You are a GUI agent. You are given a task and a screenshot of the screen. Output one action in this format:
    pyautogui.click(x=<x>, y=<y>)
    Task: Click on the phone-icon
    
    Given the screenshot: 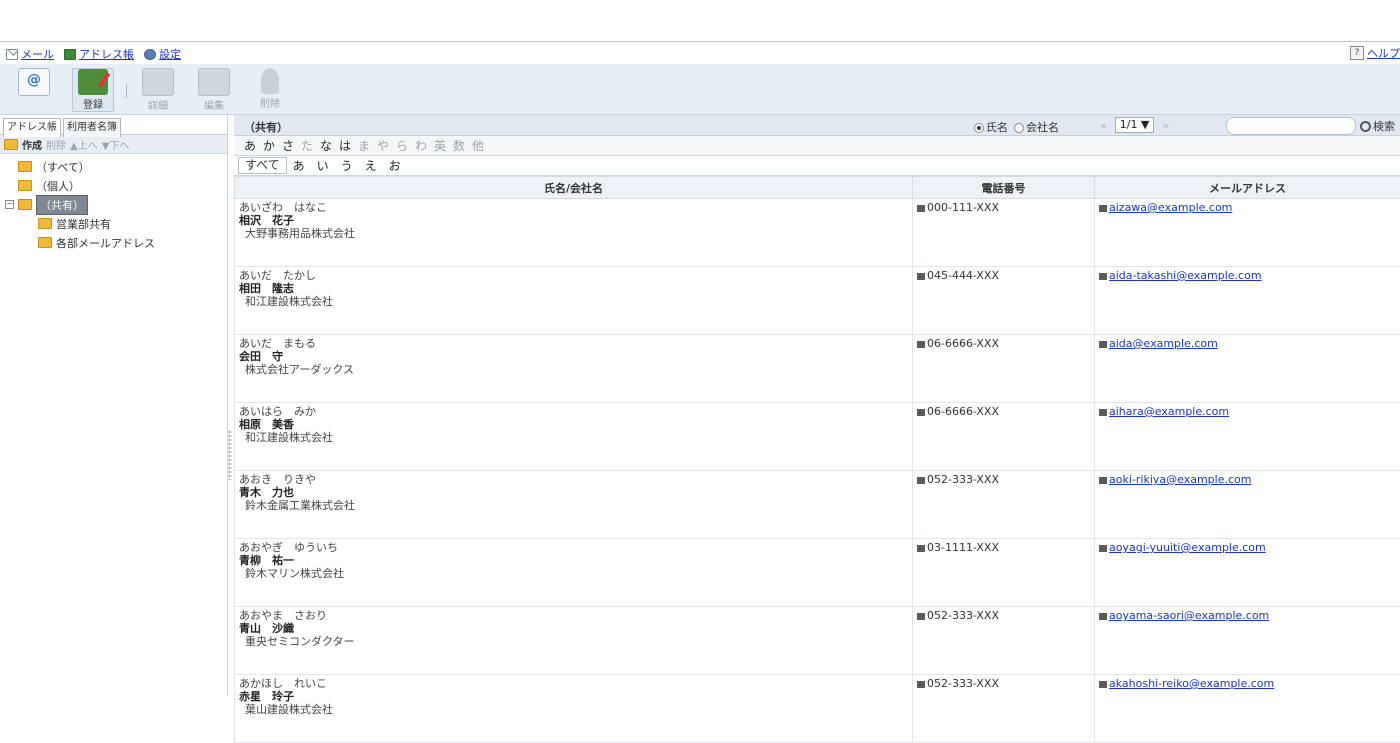 What is the action you would take?
    pyautogui.click(x=921, y=276)
    